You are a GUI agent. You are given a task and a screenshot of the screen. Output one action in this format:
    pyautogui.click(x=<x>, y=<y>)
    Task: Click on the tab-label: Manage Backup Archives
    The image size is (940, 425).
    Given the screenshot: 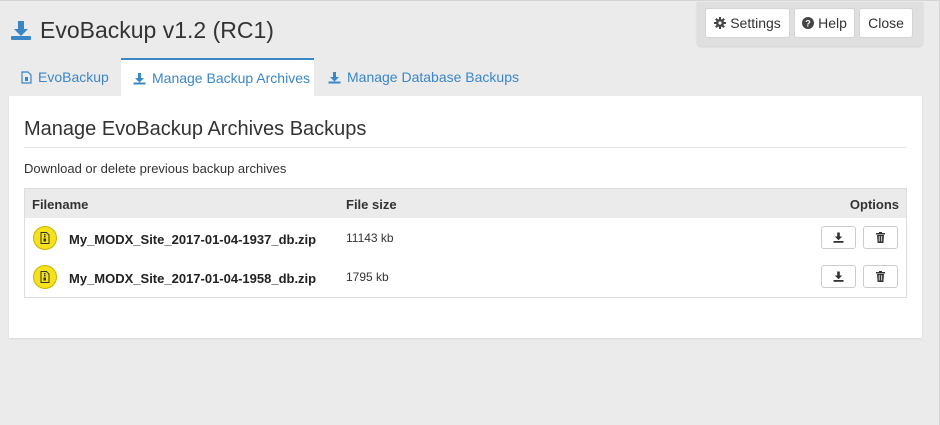 What is the action you would take?
    pyautogui.click(x=231, y=78)
    